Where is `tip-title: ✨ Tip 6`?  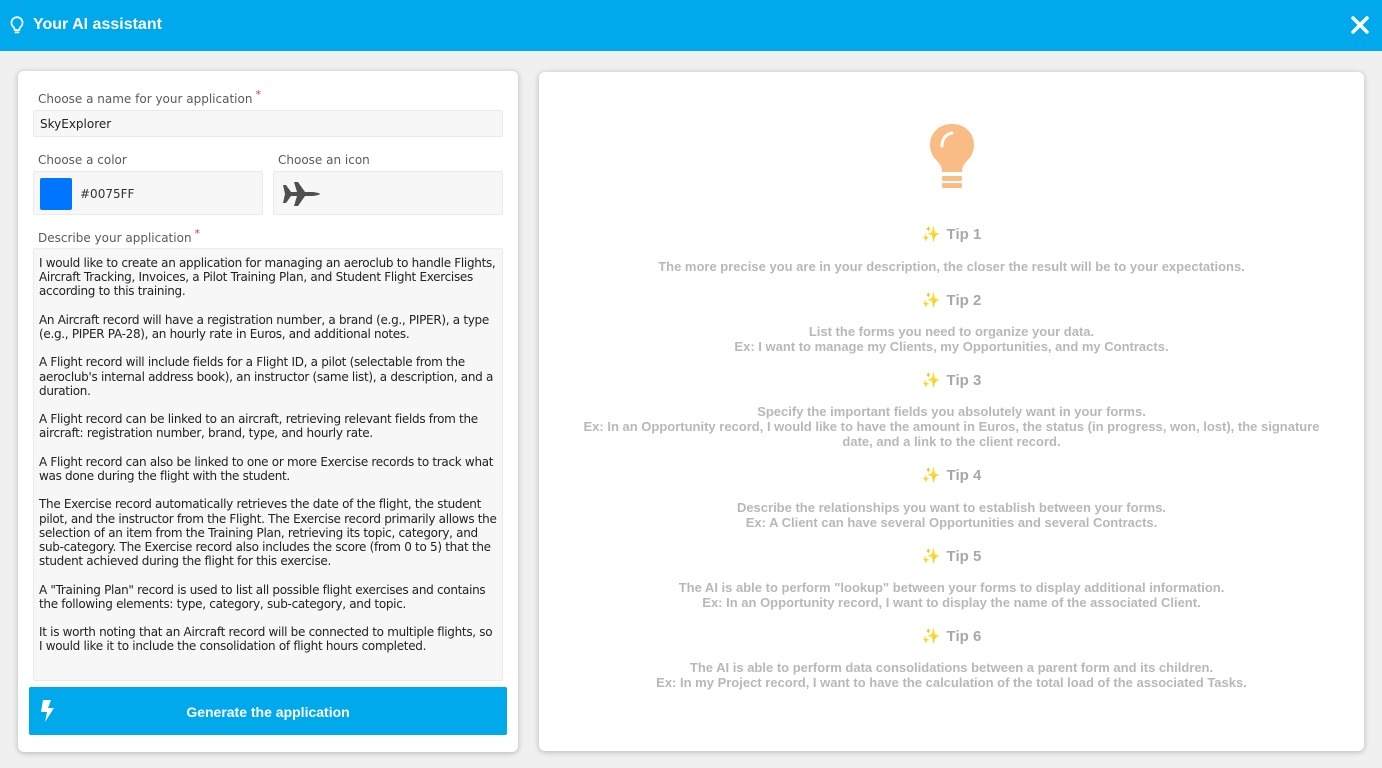 tip-title: ✨ Tip 6 is located at coordinates (951, 636).